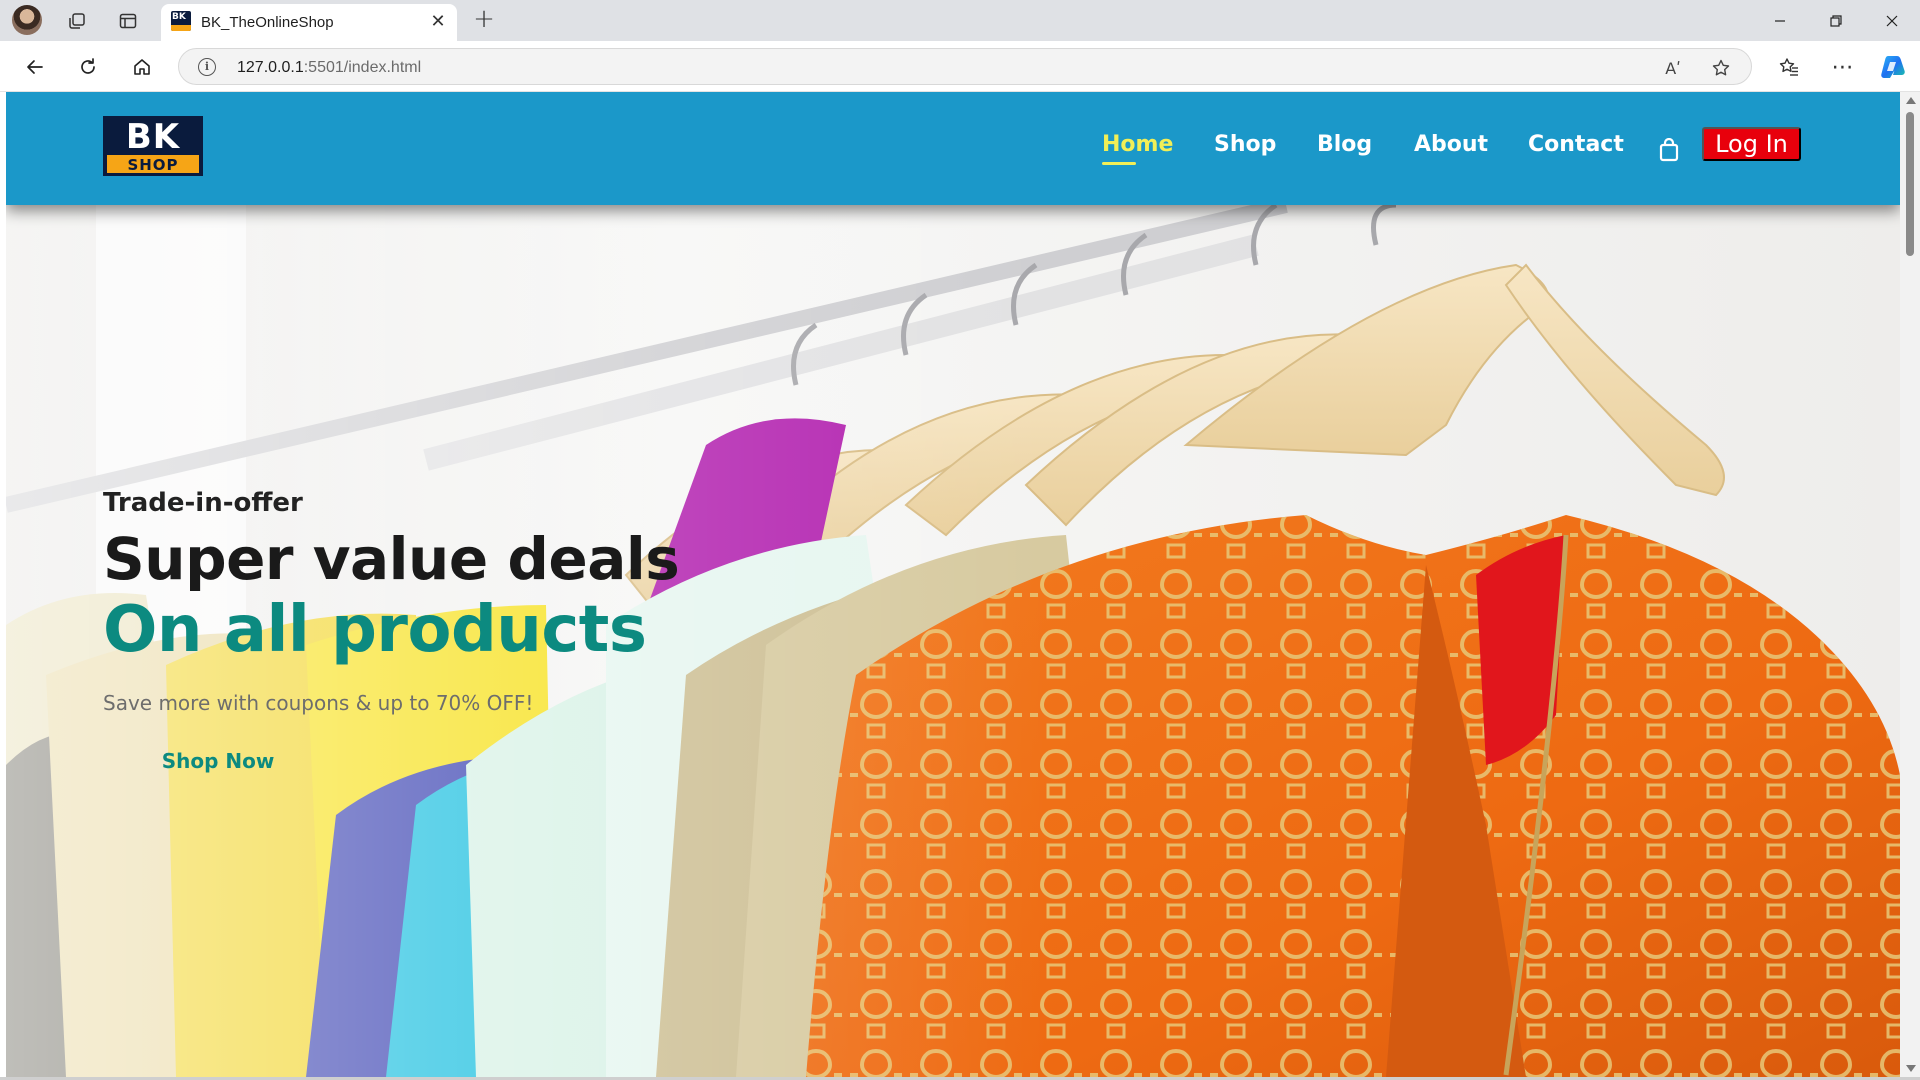 The image size is (1920, 1080). Describe the element at coordinates (1843, 67) in the screenshot. I see `more-icon: ⋯` at that location.